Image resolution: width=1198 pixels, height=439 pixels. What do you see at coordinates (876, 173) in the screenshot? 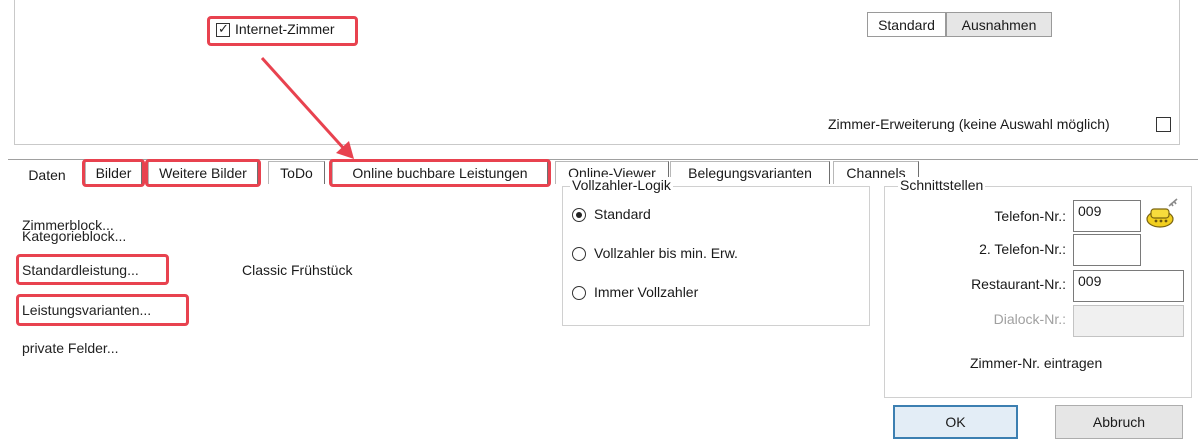
I see `tab-channels-label: Channels` at bounding box center [876, 173].